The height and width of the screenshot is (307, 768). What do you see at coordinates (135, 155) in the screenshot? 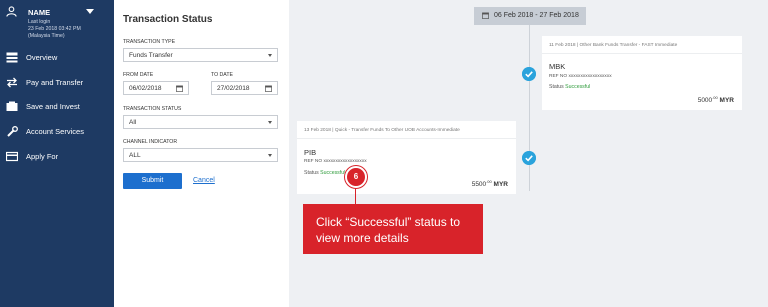
I see `channel-indicator-value: ALL` at bounding box center [135, 155].